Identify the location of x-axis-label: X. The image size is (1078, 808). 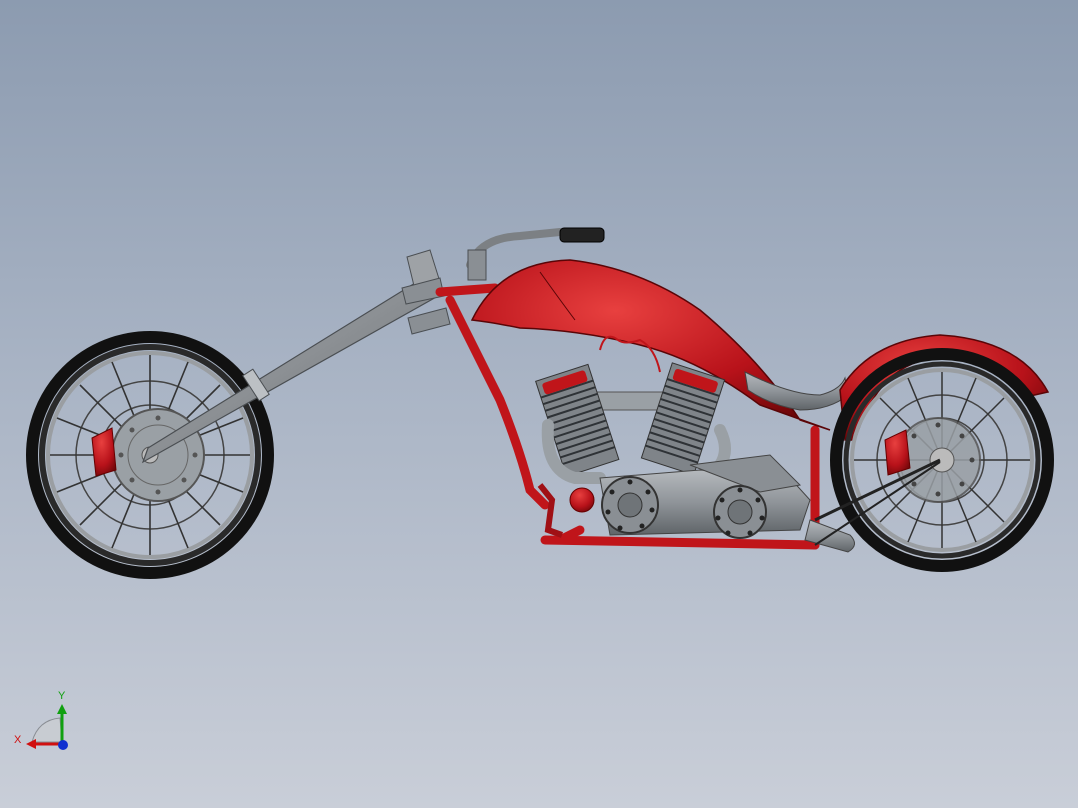
(18, 740).